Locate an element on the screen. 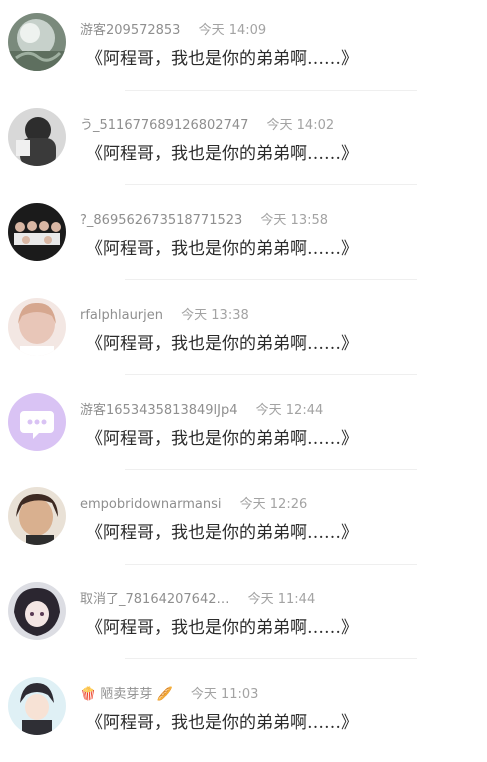 The width and height of the screenshot is (487, 762). username: empobridownarmansi is located at coordinates (151, 504).